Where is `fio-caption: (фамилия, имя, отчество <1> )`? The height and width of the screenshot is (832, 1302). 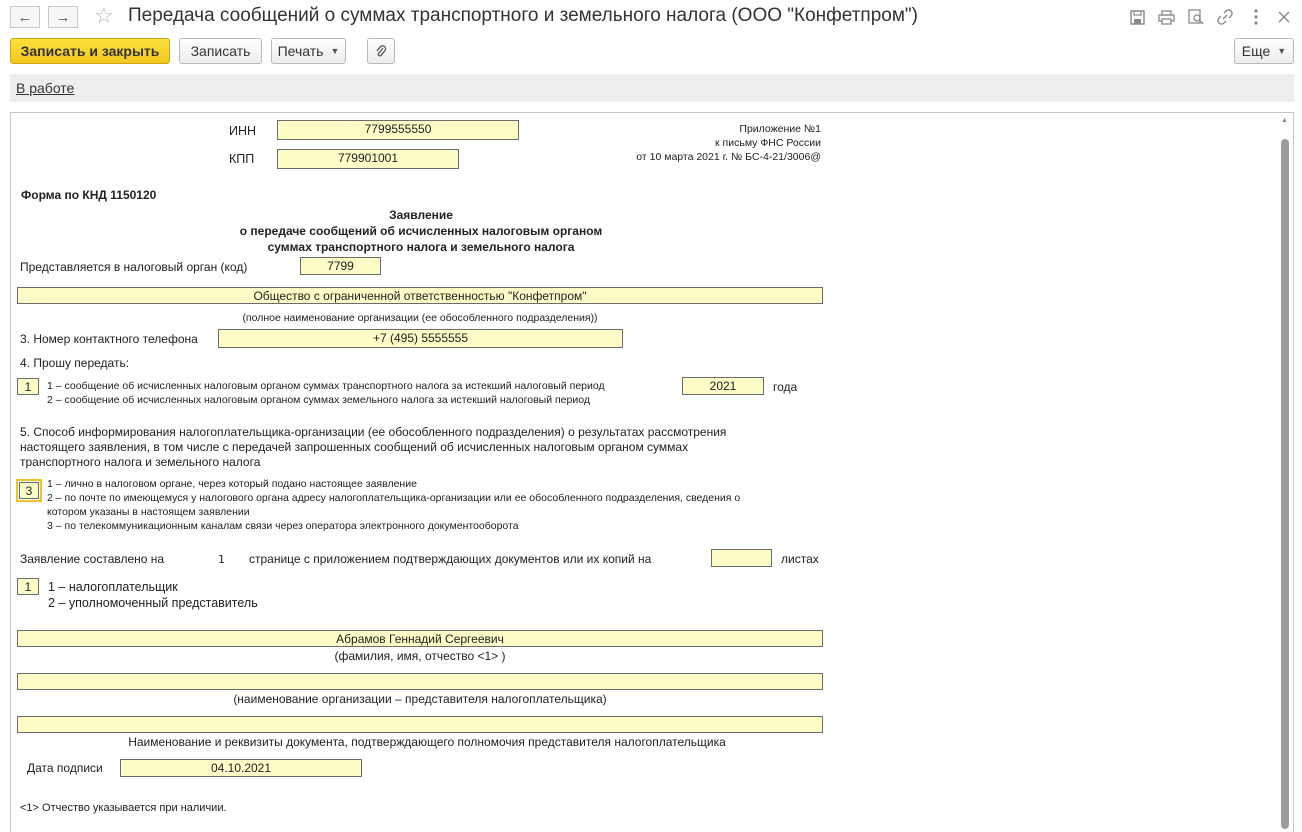
fio-caption: (фамилия, имя, отчество <1> ) is located at coordinates (420, 656).